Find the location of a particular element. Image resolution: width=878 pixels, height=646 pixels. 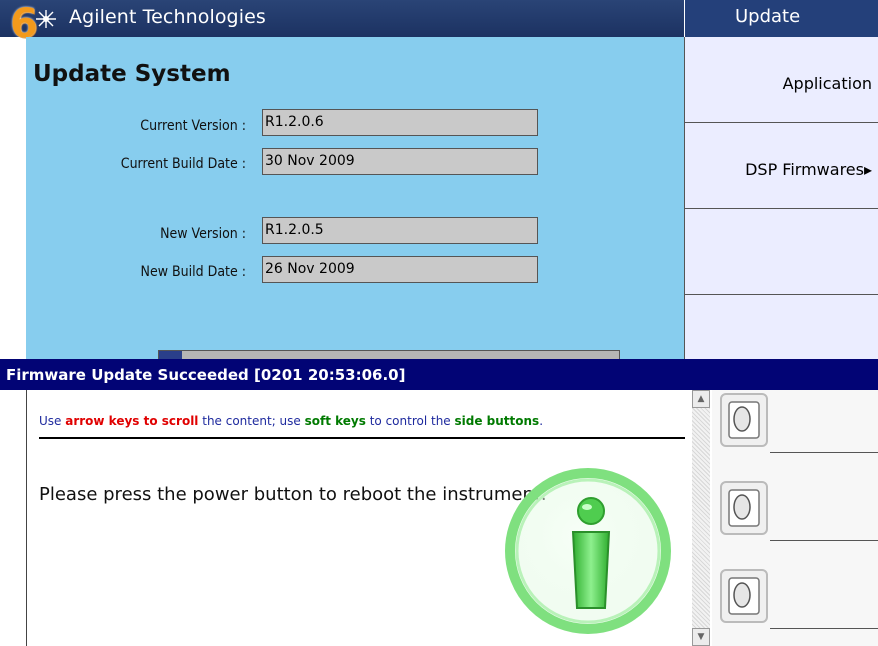

hint-text-1: Use is located at coordinates (52, 421).